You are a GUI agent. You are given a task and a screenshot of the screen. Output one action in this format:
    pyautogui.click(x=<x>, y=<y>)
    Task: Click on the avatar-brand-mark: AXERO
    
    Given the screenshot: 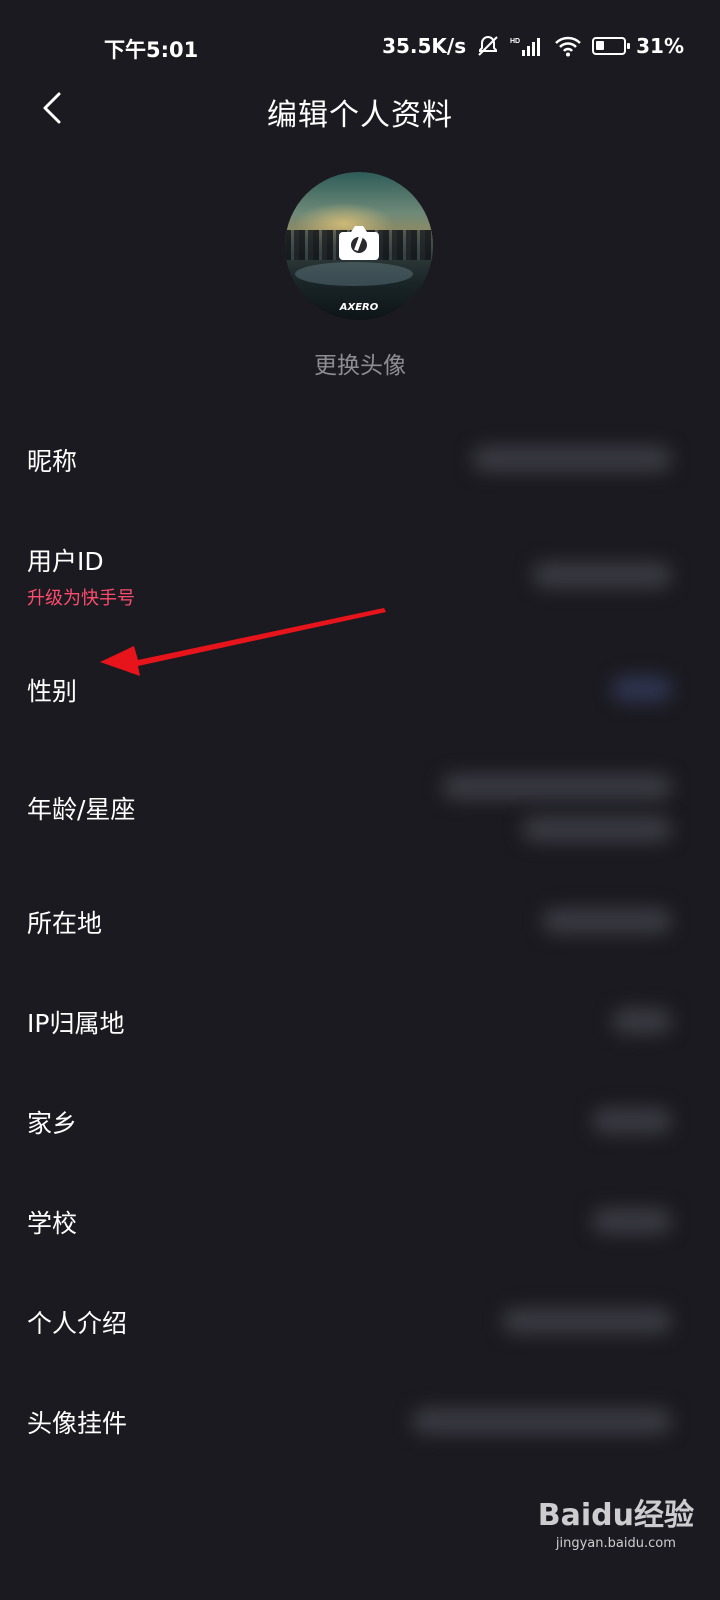 What is the action you would take?
    pyautogui.click(x=359, y=307)
    